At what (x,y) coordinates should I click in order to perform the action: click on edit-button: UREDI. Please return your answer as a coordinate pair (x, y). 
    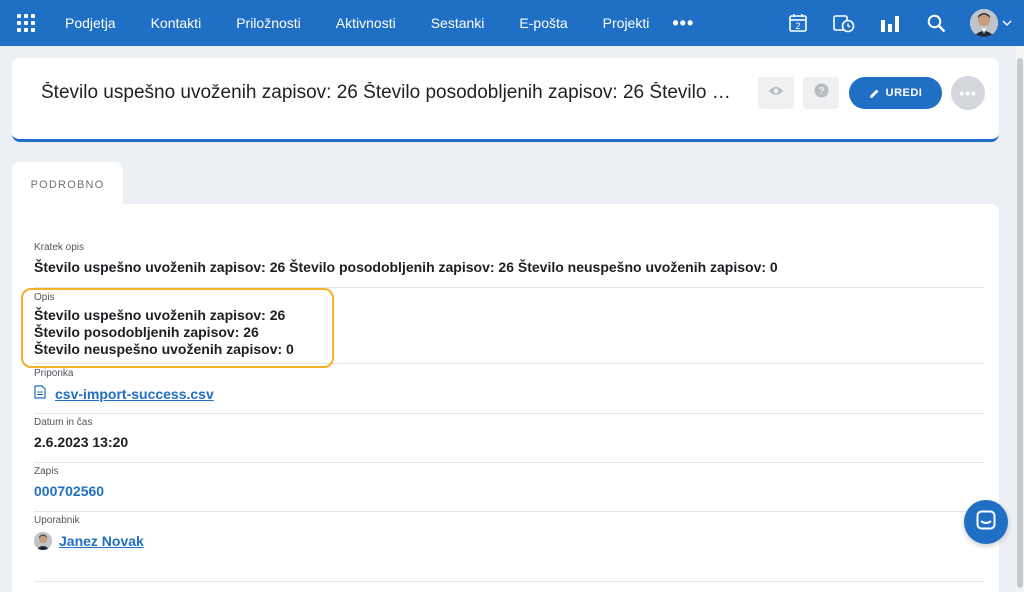
    Looking at the image, I should click on (895, 93).